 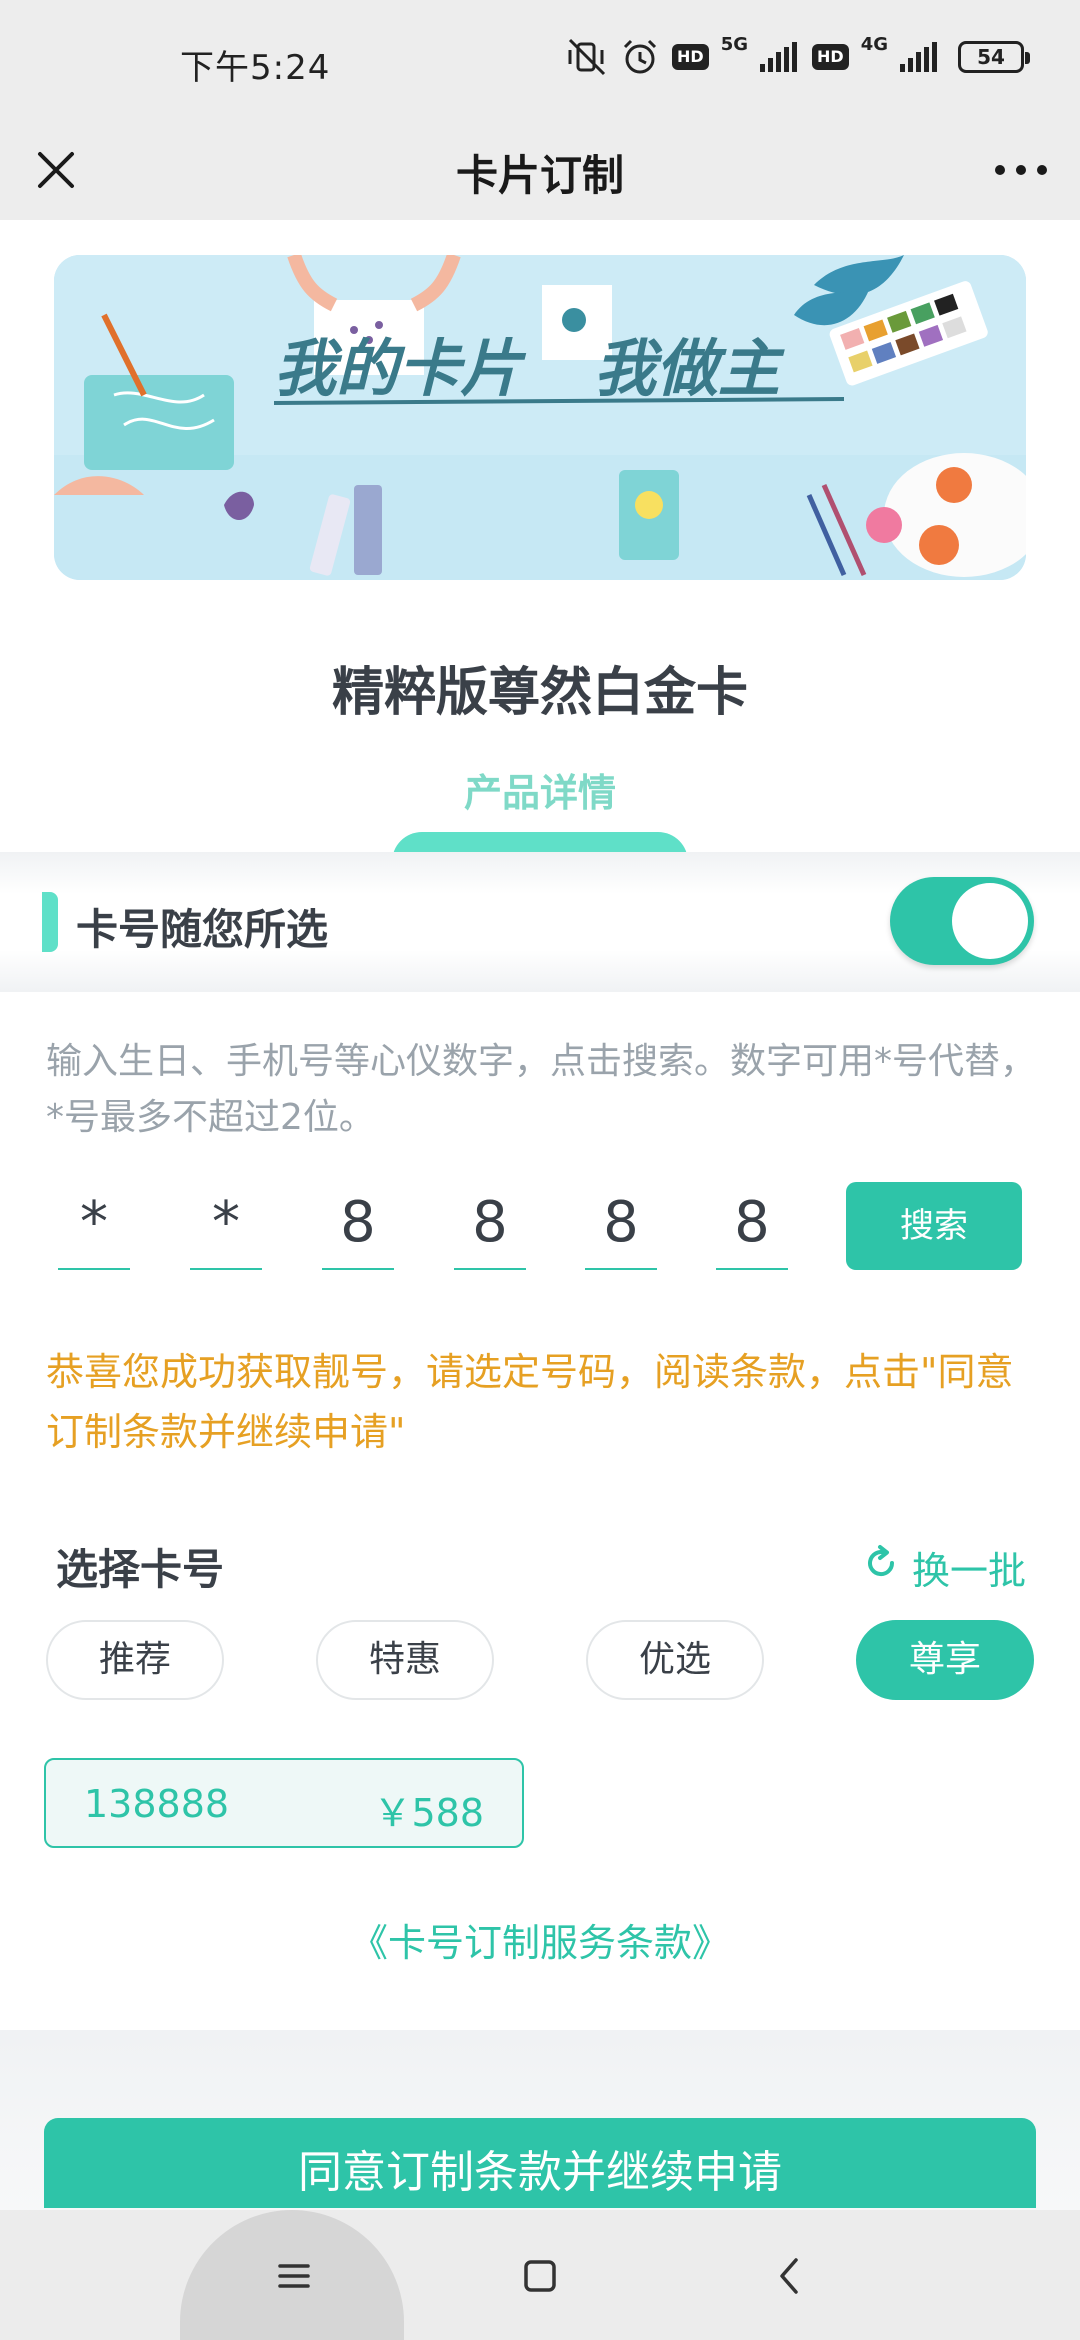 What do you see at coordinates (358, 1225) in the screenshot?
I see `digit-input-3: 8` at bounding box center [358, 1225].